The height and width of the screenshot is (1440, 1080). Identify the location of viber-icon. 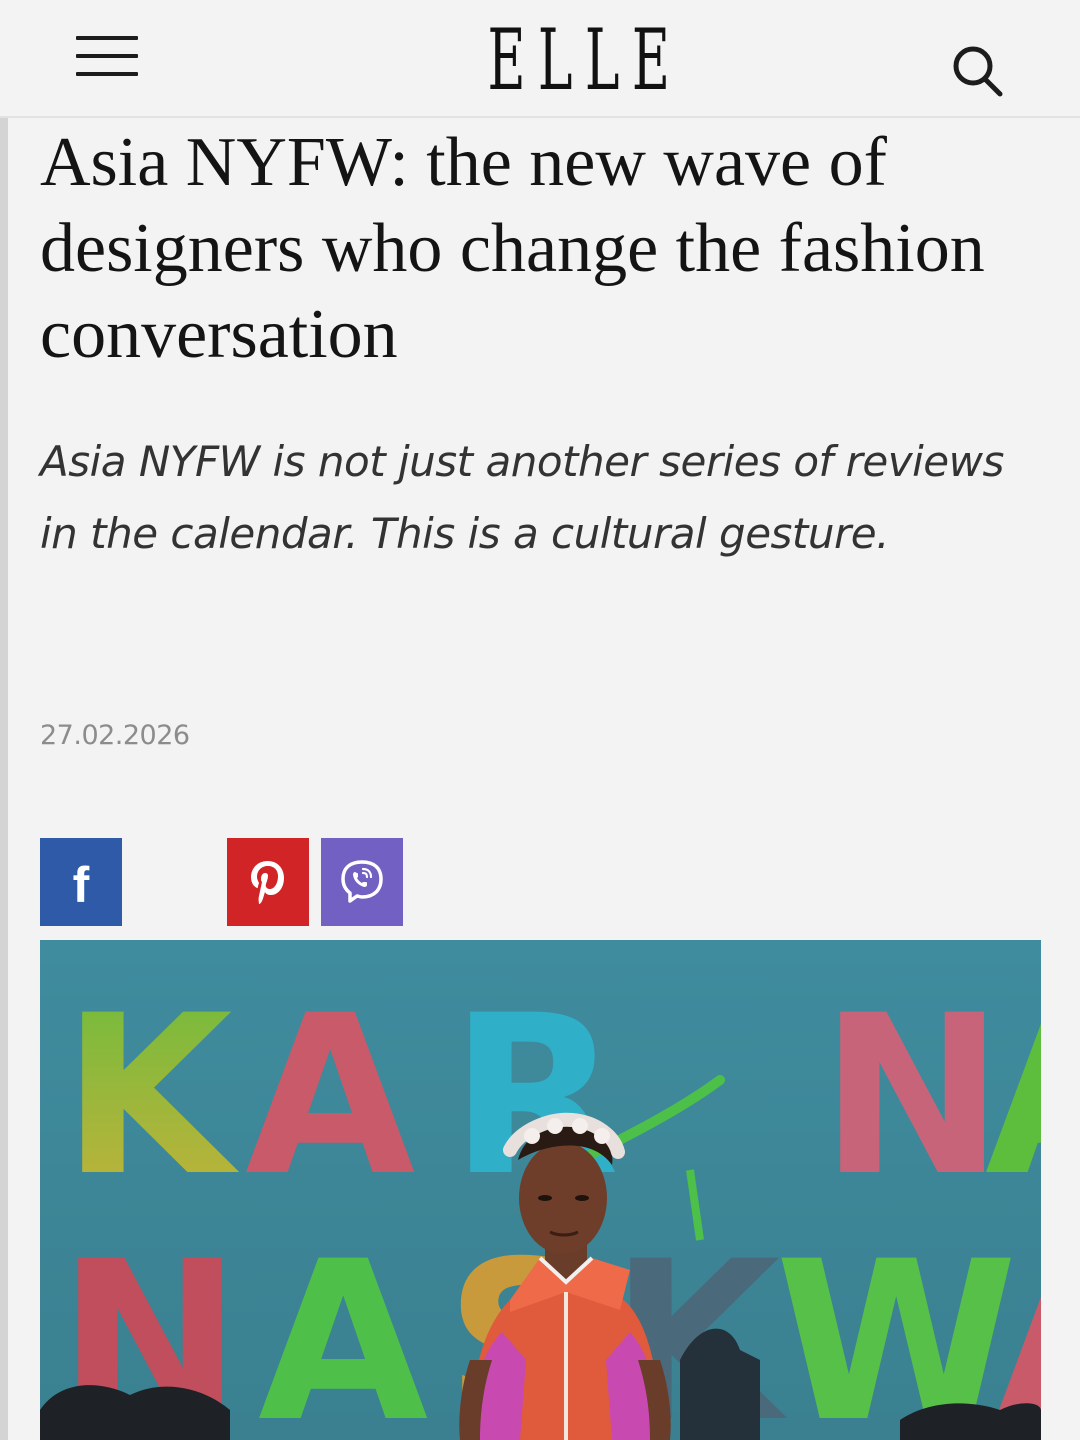
(362, 881).